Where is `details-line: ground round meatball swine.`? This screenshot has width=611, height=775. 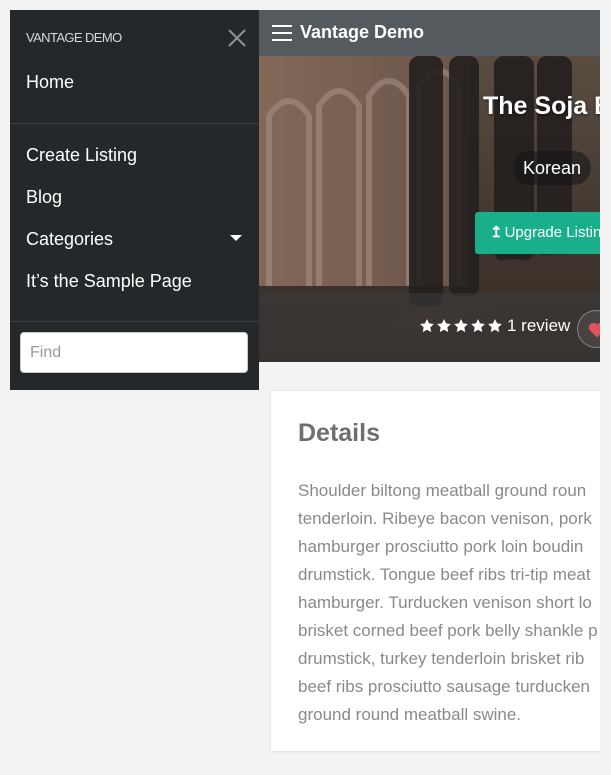
details-line: ground round meatball swine. is located at coordinates (410, 714).